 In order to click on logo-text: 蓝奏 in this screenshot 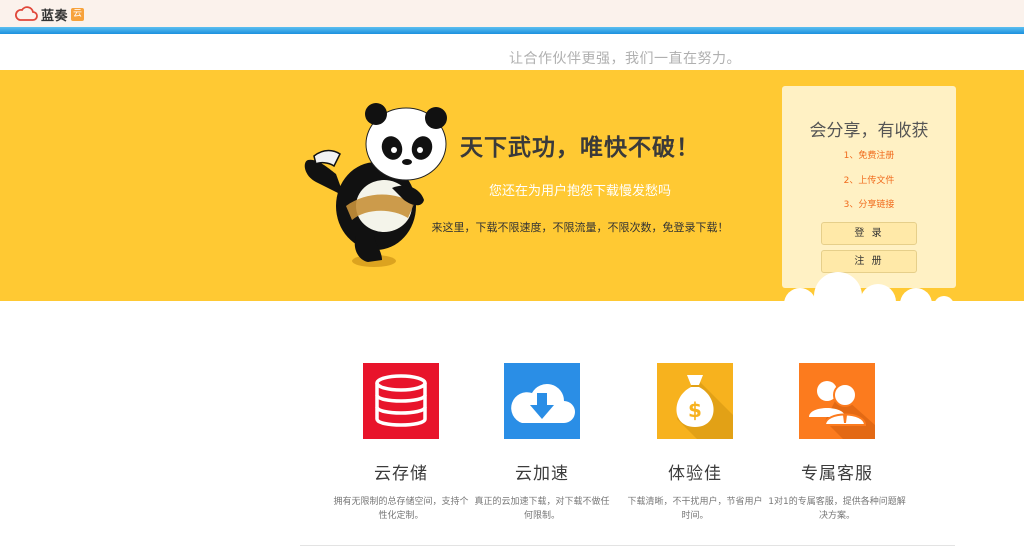, I will do `click(55, 16)`.